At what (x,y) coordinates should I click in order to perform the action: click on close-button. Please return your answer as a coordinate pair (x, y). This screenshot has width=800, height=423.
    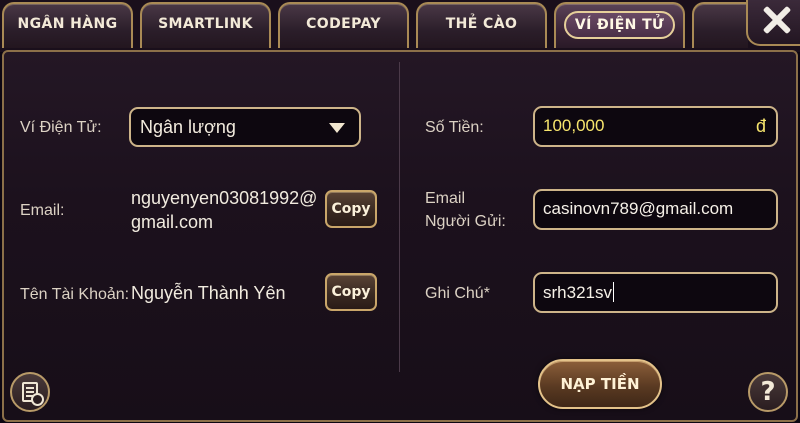
    Looking at the image, I should click on (773, 23).